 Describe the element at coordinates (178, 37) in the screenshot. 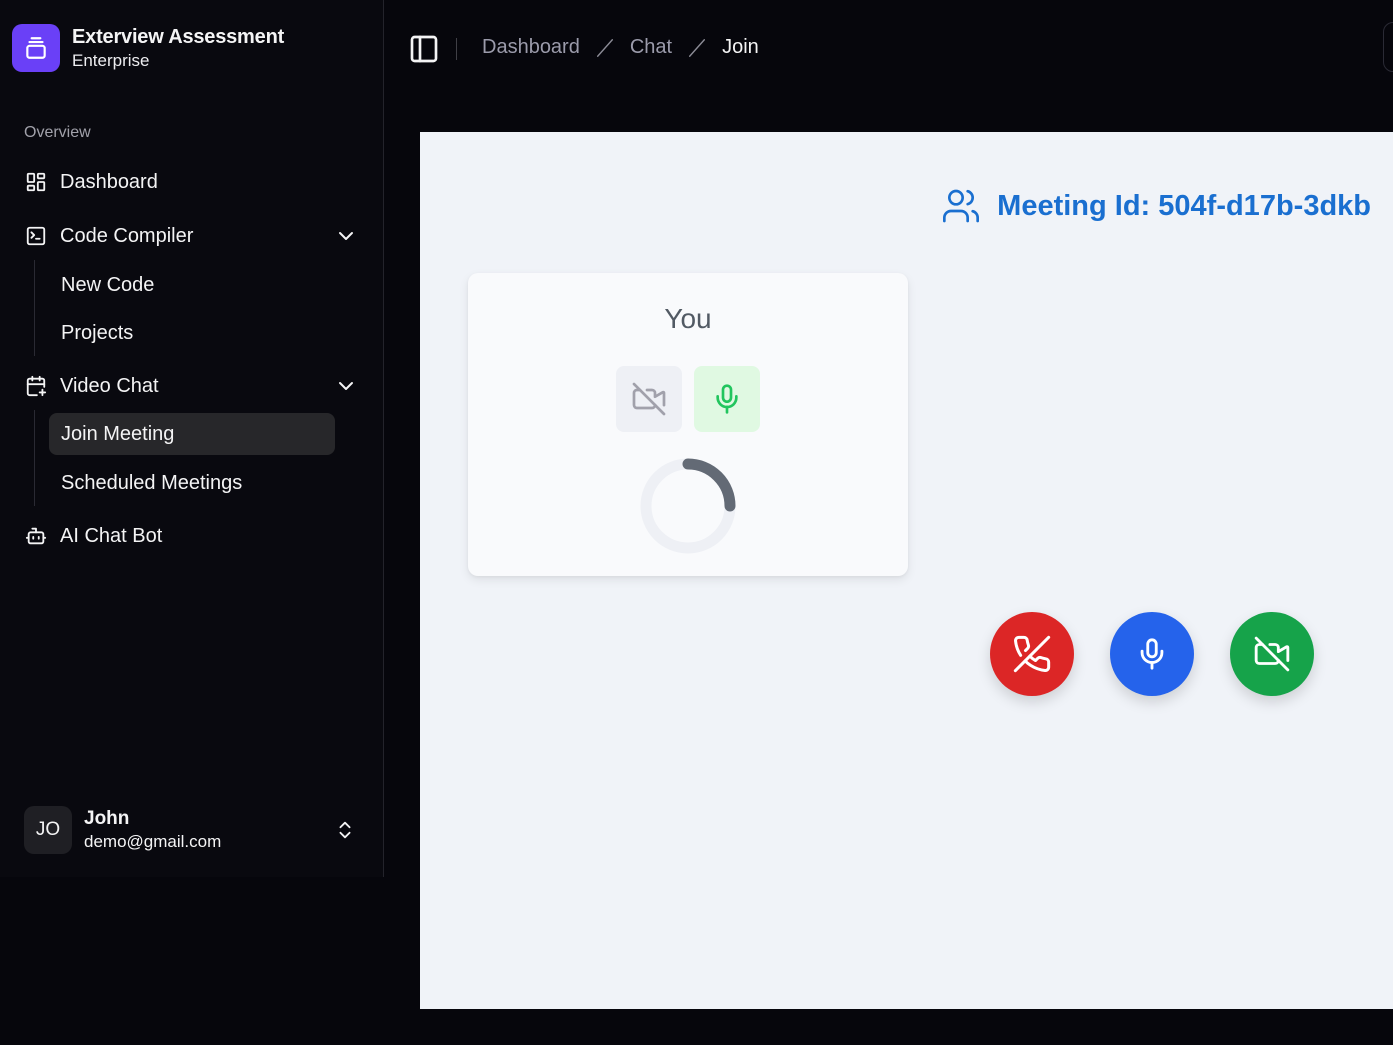

I see `brand-title: Exterview Assessment` at that location.